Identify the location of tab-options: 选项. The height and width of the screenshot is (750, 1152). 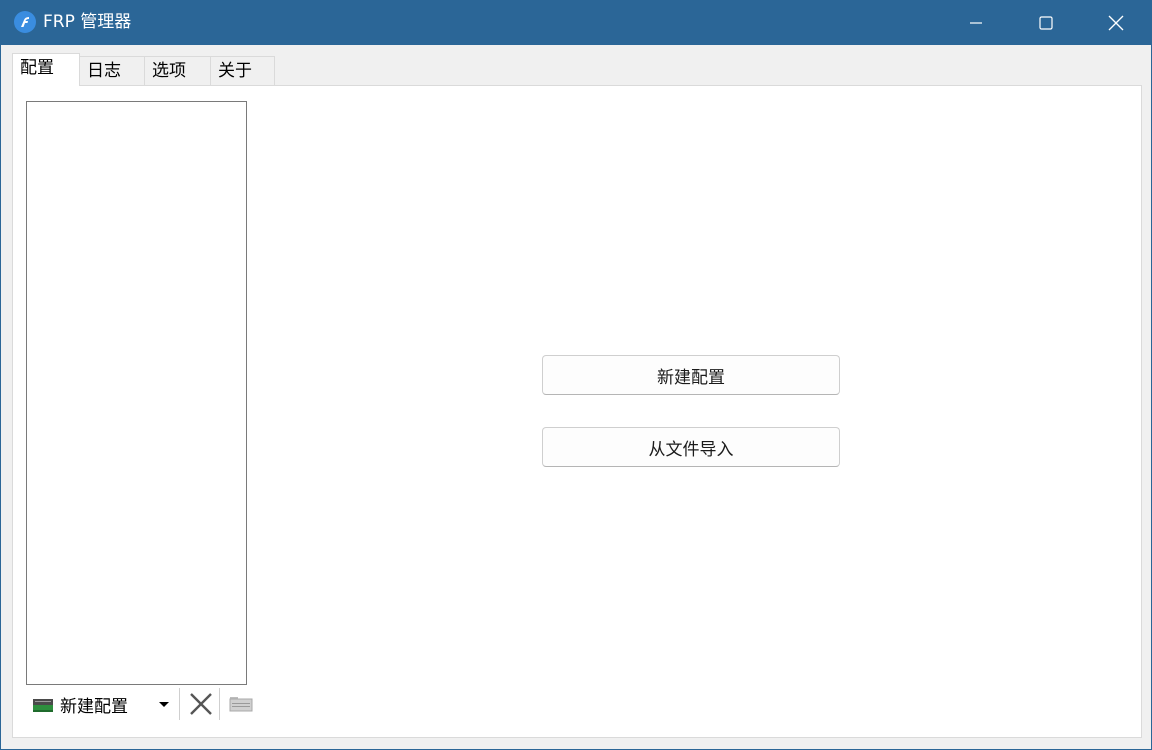
(177, 70).